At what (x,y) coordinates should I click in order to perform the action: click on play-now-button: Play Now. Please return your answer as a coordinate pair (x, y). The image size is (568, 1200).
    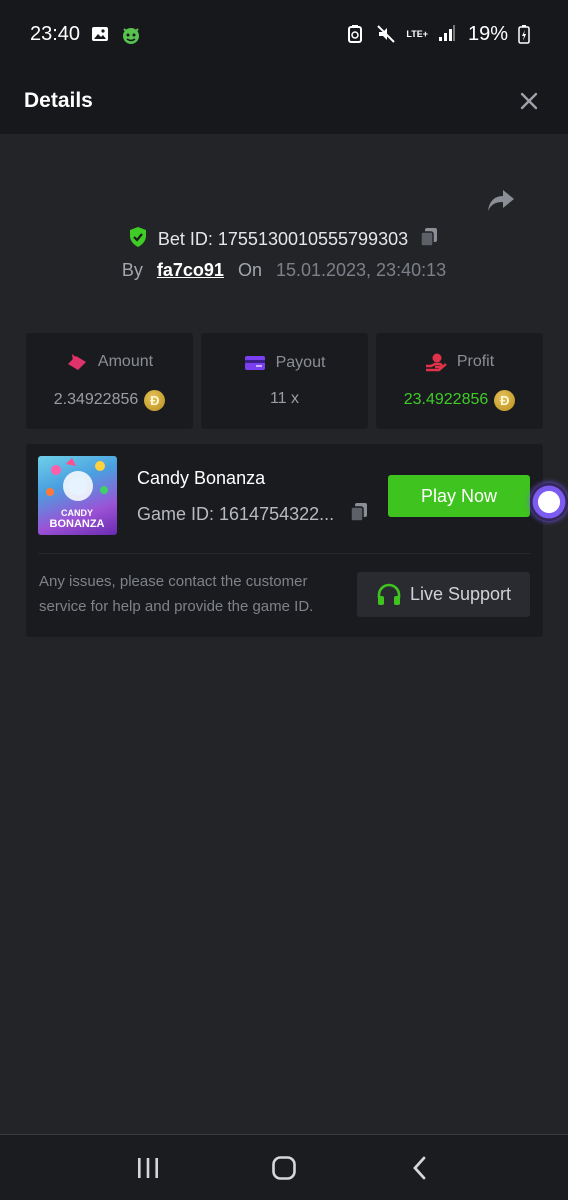
    Looking at the image, I should click on (459, 496).